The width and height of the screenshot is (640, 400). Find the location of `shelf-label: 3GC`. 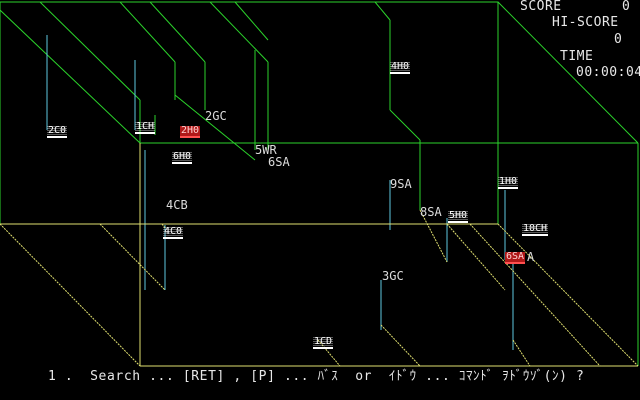

shelf-label: 3GC is located at coordinates (393, 276).